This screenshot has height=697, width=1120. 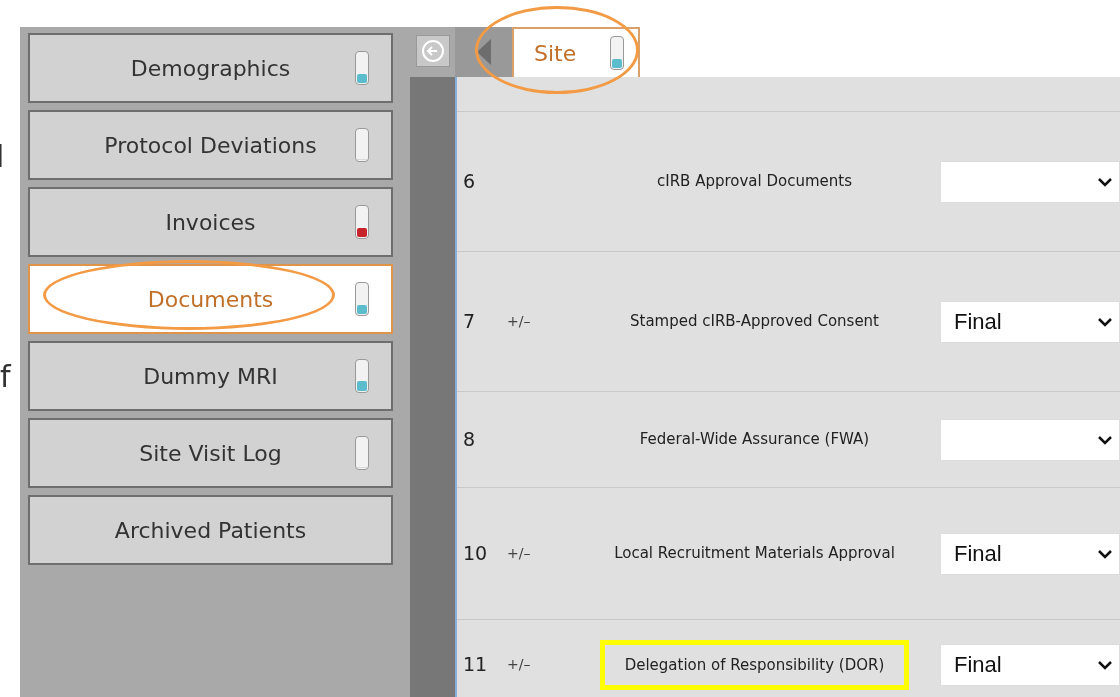 I want to click on sidebar-item: Site Visit Log, so click(x=210, y=453).